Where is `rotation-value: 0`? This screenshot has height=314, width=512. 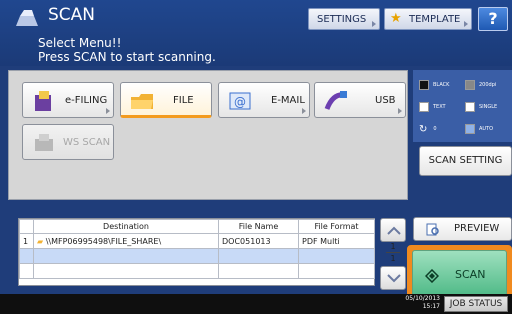
rotation-value: 0 is located at coordinates (435, 129).